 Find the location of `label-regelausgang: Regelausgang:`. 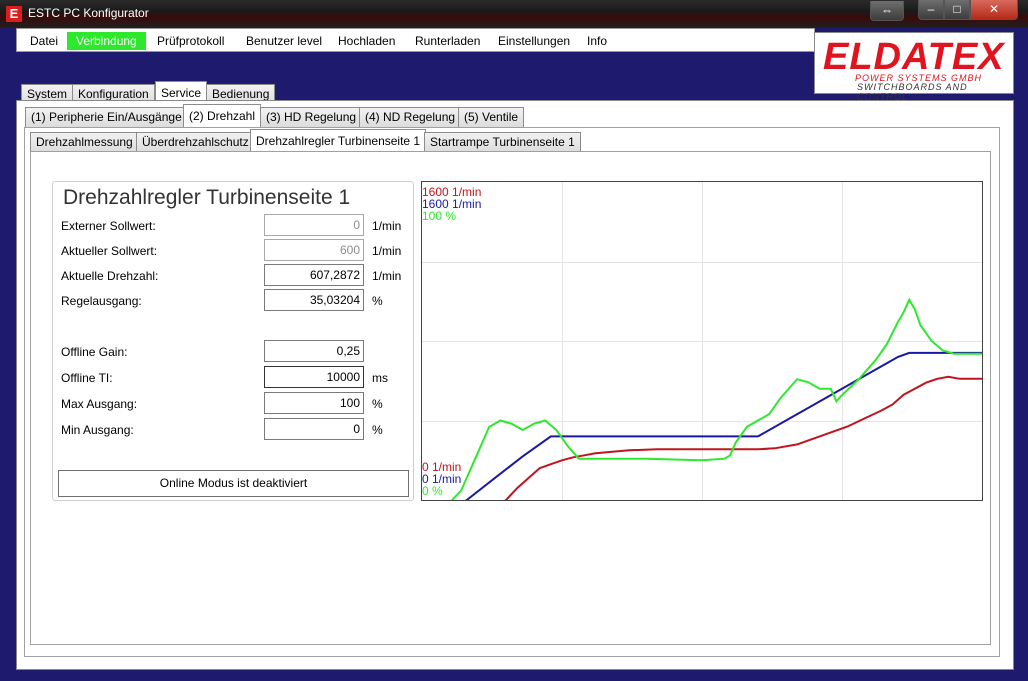

label-regelausgang: Regelausgang: is located at coordinates (101, 301).